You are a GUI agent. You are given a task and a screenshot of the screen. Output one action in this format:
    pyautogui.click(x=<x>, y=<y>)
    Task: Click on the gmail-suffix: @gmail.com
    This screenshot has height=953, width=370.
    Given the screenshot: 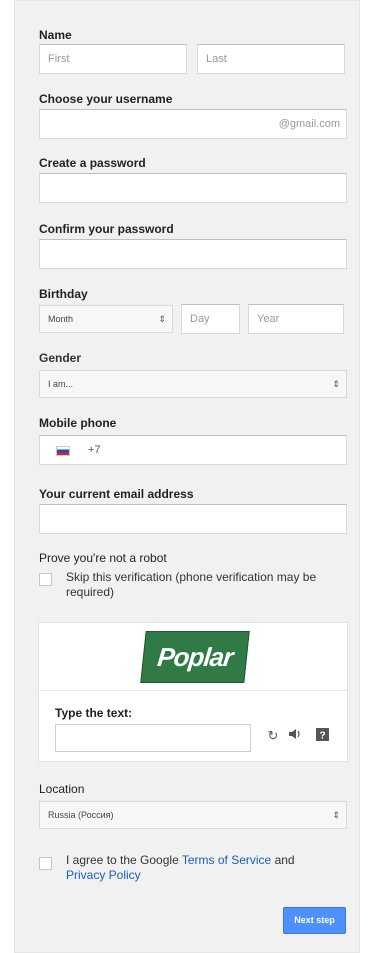 What is the action you would take?
    pyautogui.click(x=309, y=124)
    